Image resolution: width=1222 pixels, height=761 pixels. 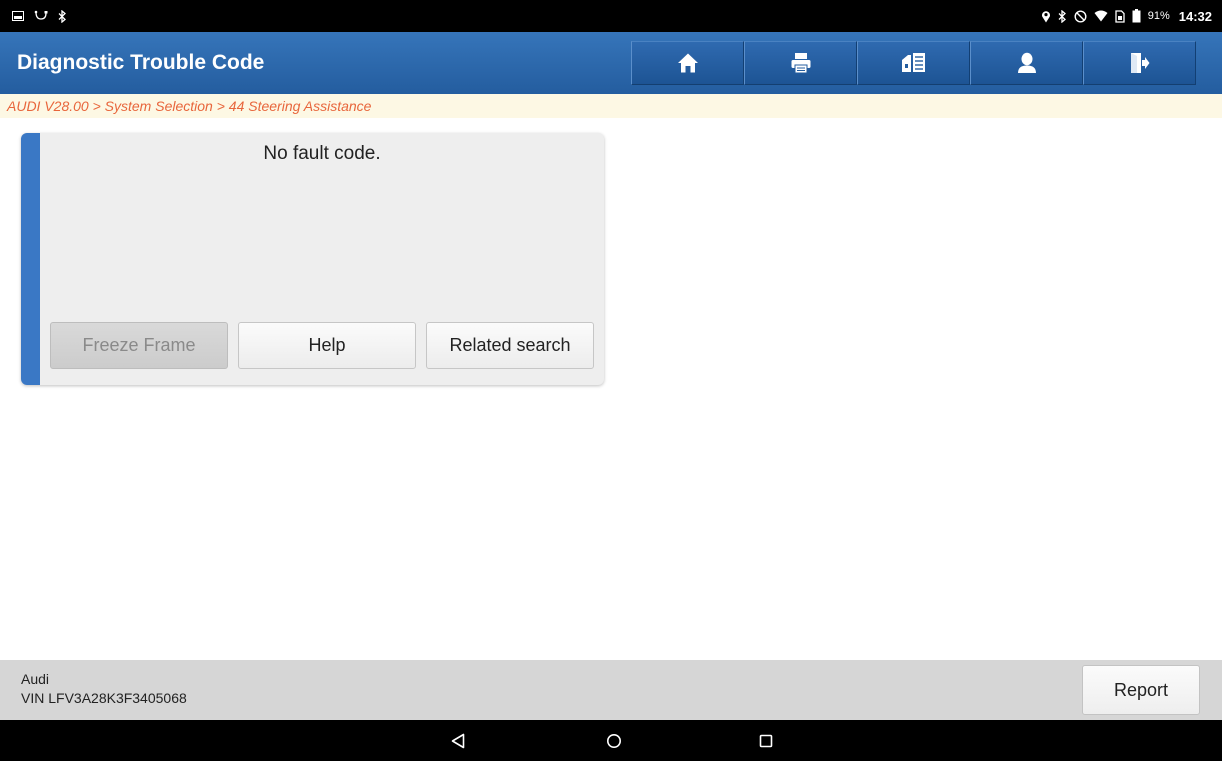 What do you see at coordinates (1101, 16) in the screenshot?
I see `wifi-icon` at bounding box center [1101, 16].